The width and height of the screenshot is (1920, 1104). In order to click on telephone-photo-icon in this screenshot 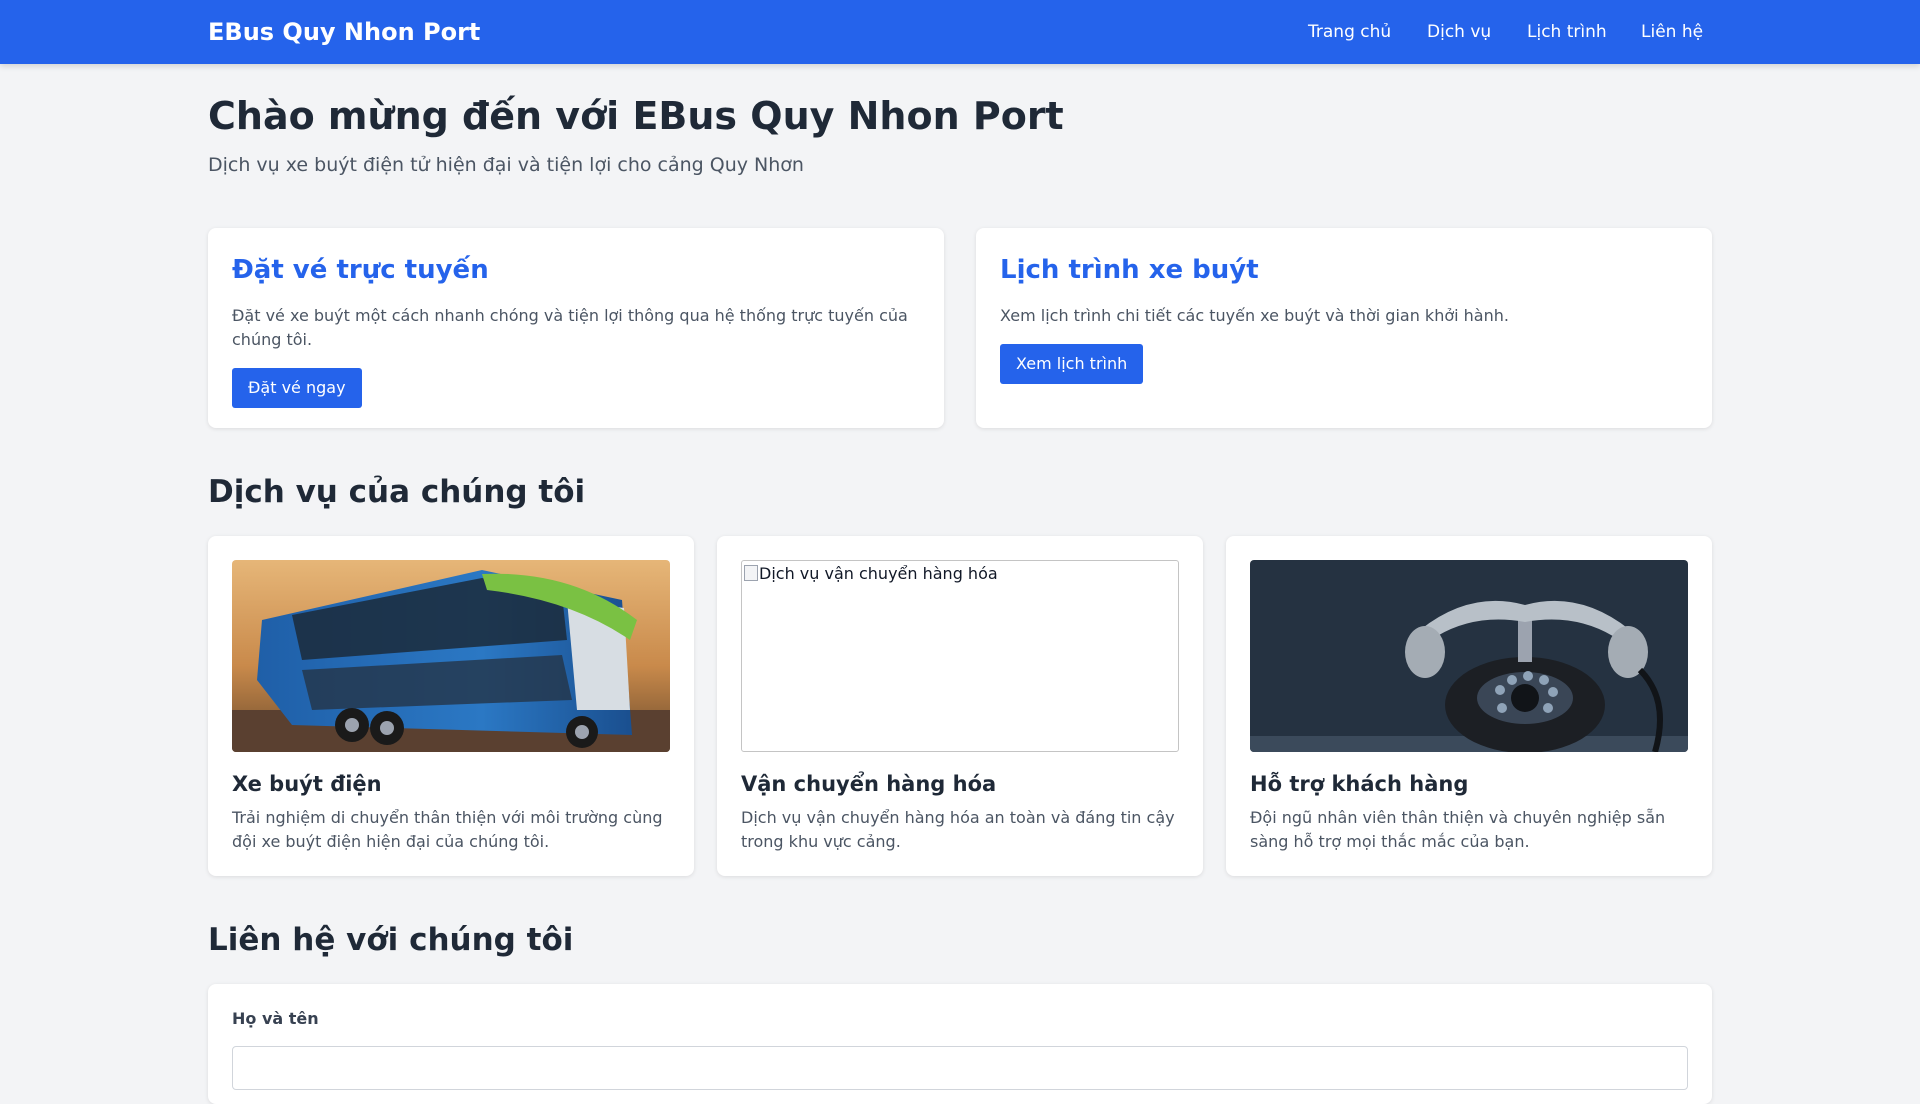, I will do `click(1469, 656)`.